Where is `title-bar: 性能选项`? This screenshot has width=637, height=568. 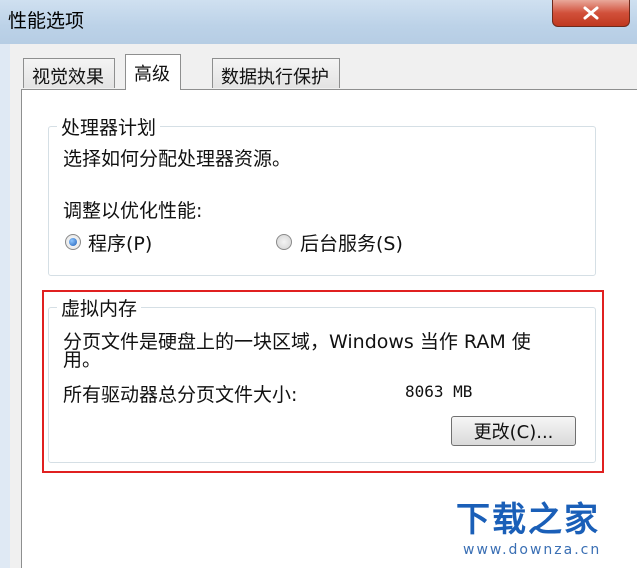
title-bar: 性能选项 is located at coordinates (318, 22).